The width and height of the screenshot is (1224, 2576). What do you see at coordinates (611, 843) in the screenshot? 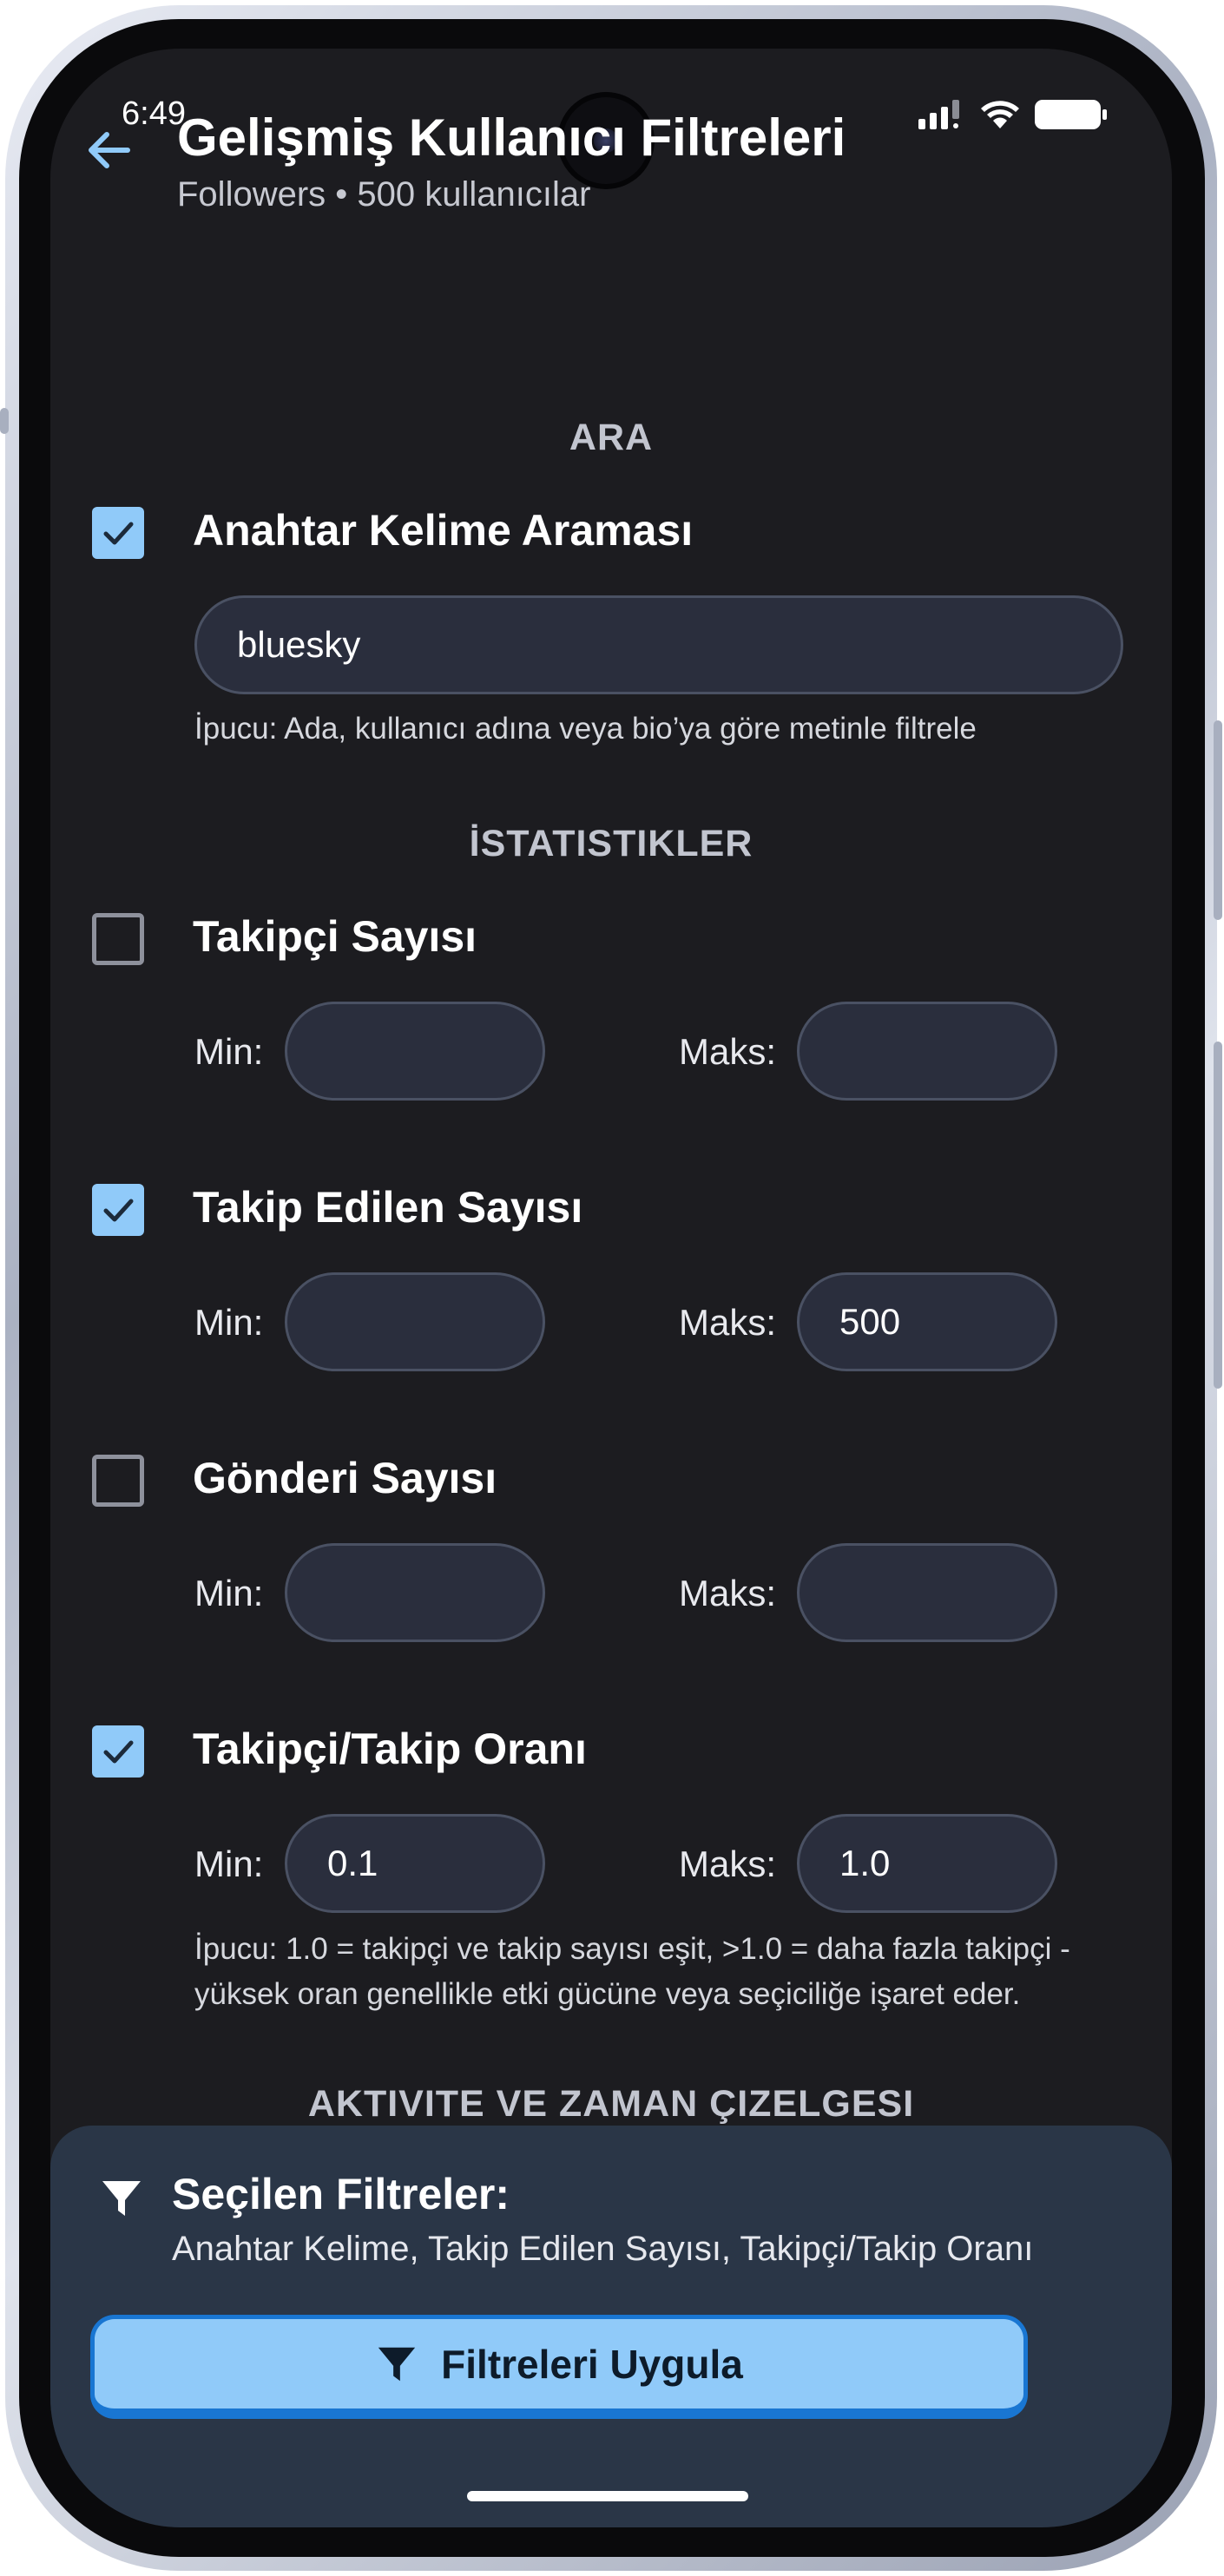
I see `section-header-stats: İSTATISTIKLER` at bounding box center [611, 843].